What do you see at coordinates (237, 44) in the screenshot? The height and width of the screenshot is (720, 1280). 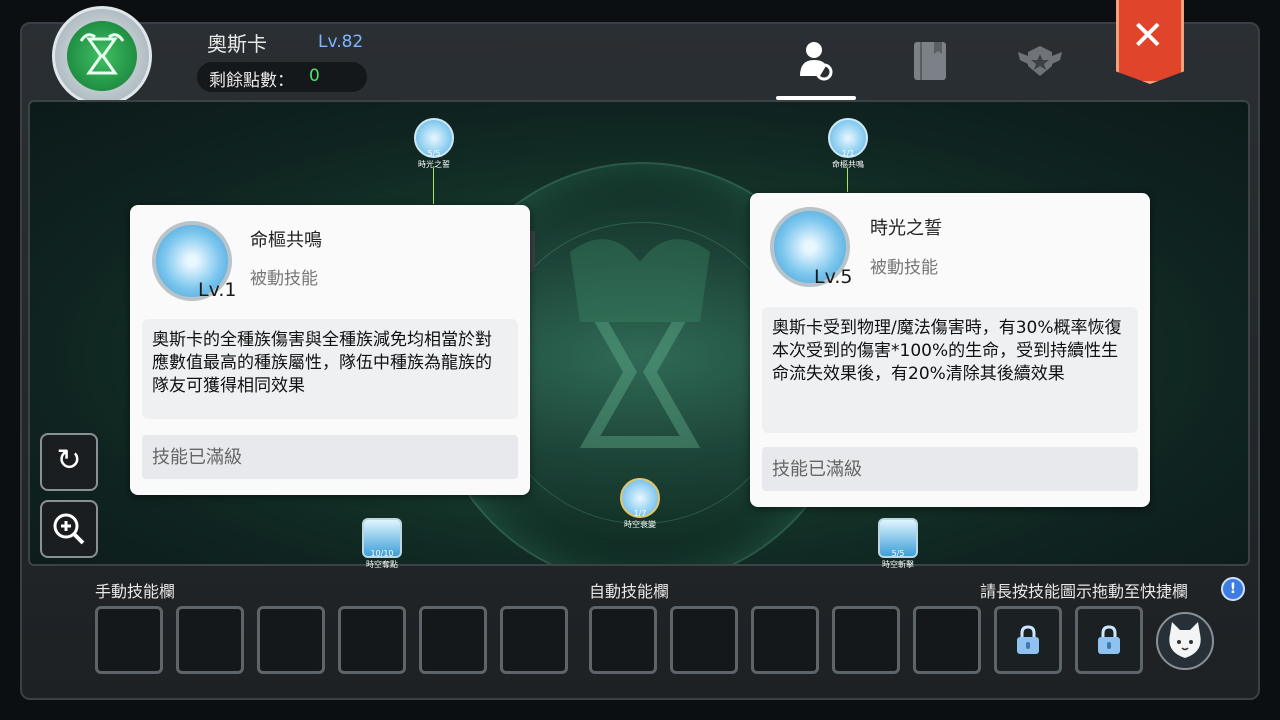 I see `character-name: 奧斯卡` at bounding box center [237, 44].